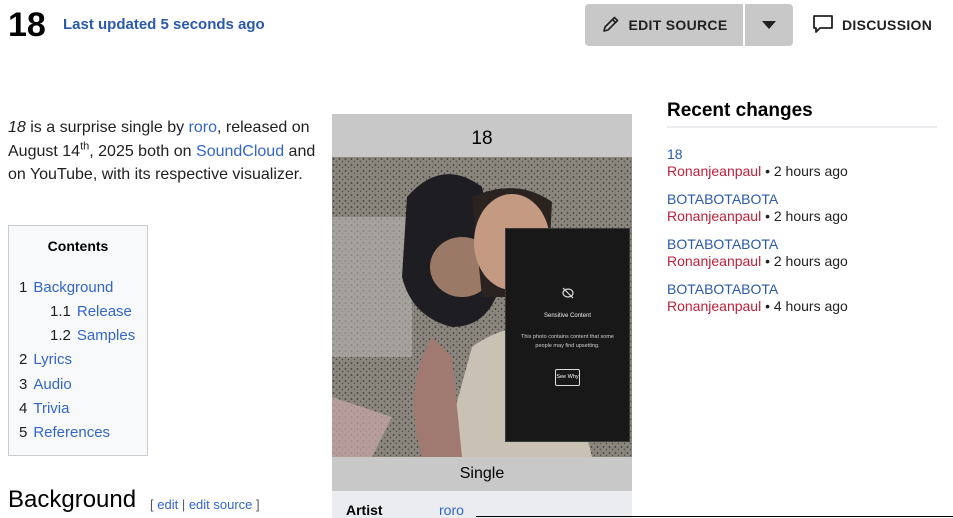 Image resolution: width=953 pixels, height=518 pixels. I want to click on recent-change-item: BOTABOTABOTA Ronanjeanpaul • 4 hours ago, so click(757, 298).